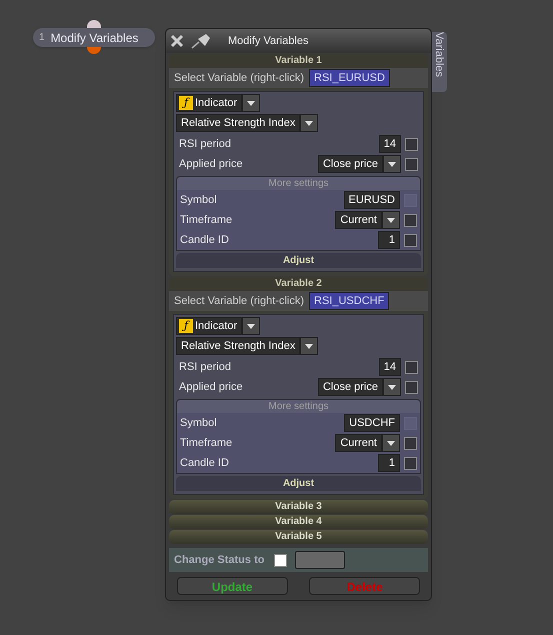 The image size is (553, 635). I want to click on status-field, so click(320, 560).